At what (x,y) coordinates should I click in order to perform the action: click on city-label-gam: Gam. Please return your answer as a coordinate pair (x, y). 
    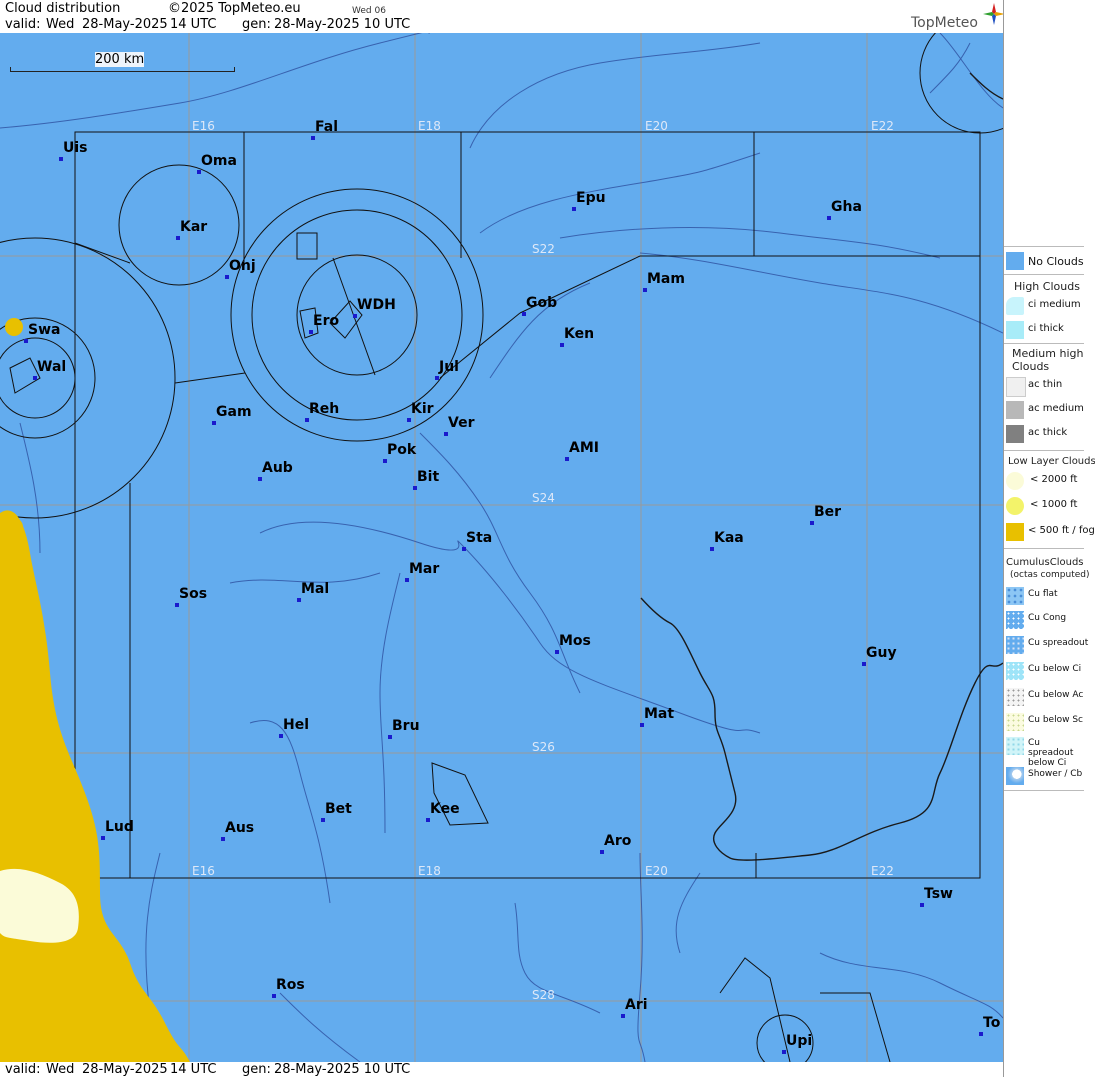
    Looking at the image, I should click on (234, 412).